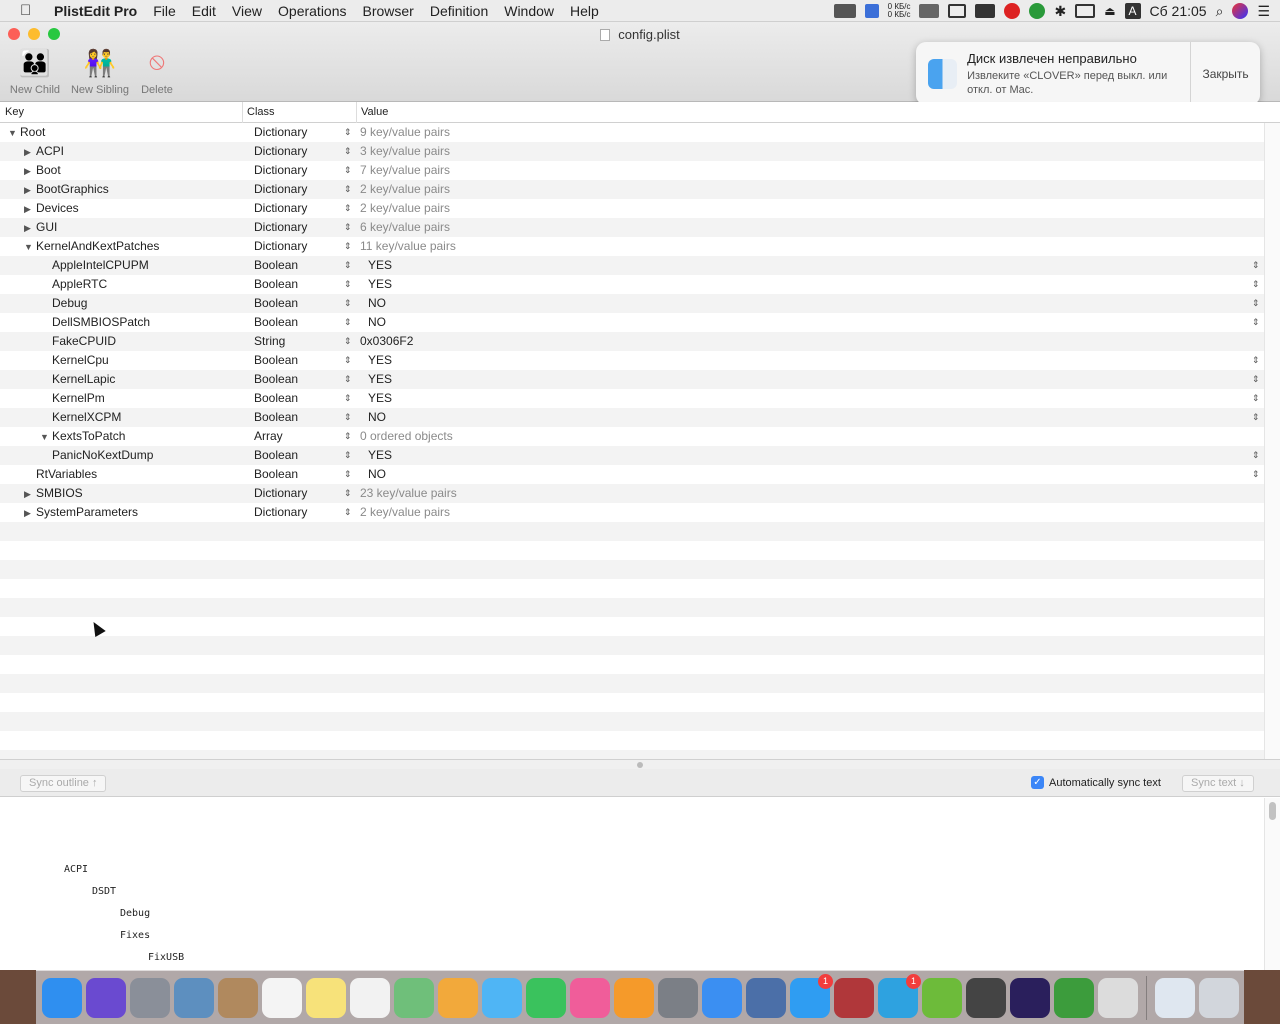  Describe the element at coordinates (63, 783) in the screenshot. I see `sync-outline-button: Sync outline ↑` at that location.